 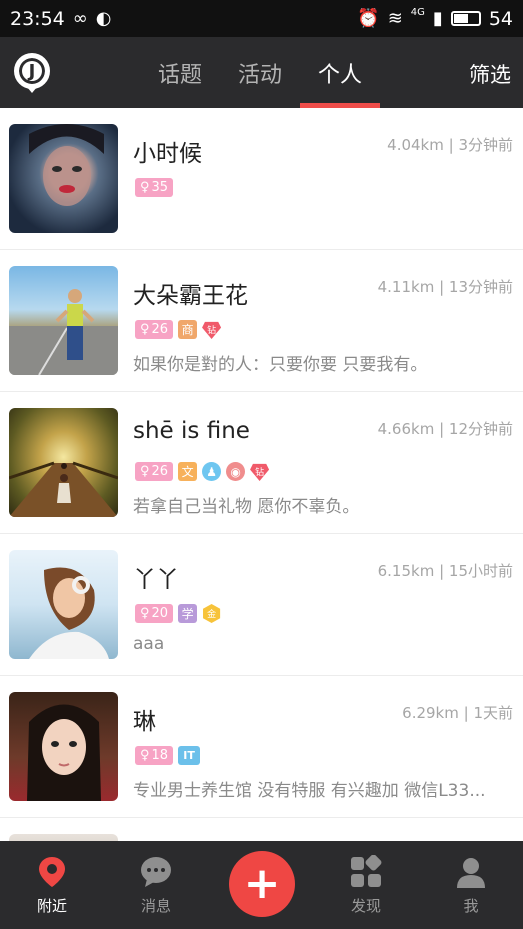 I want to click on nav-me: 我, so click(x=471, y=885).